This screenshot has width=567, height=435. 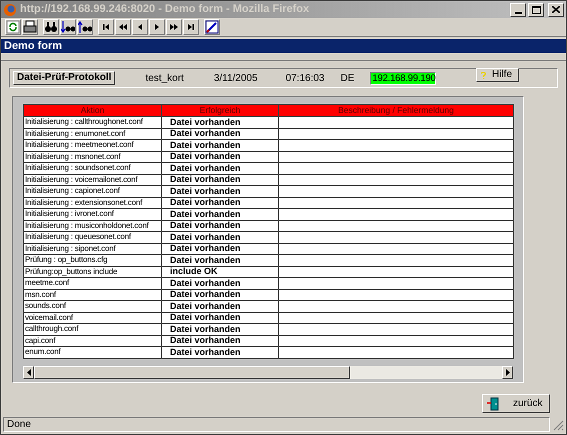 I want to click on table-cell: Initialisierung : callthroughonet.conf, so click(x=93, y=122).